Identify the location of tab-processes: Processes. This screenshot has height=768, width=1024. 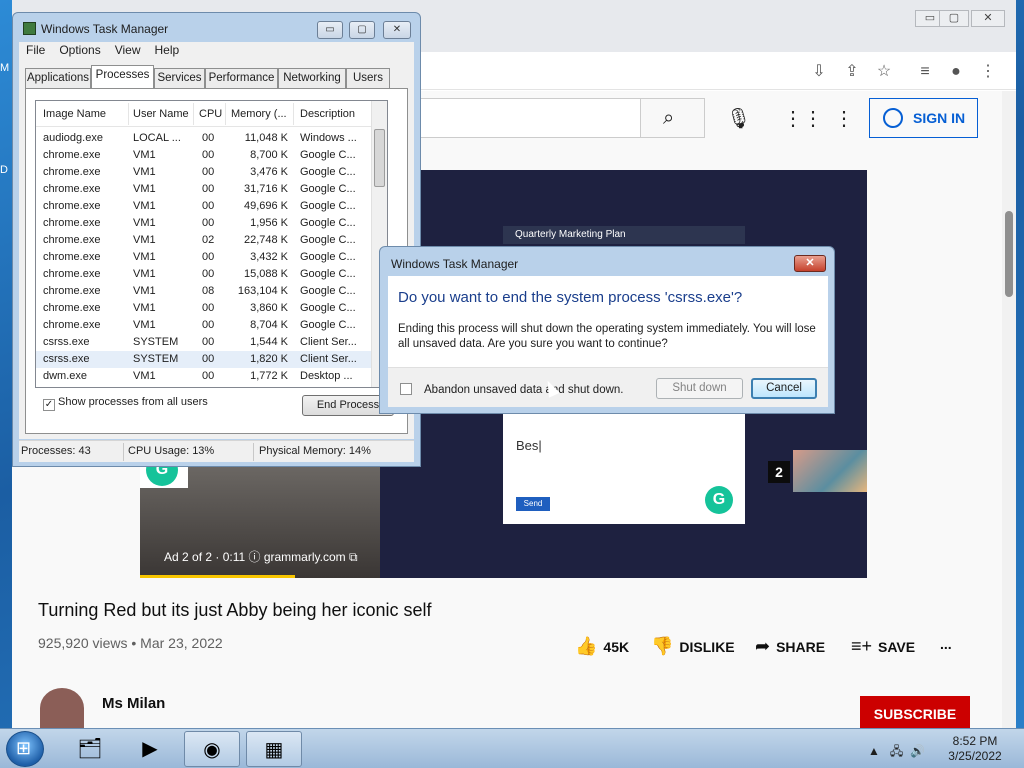
(122, 77).